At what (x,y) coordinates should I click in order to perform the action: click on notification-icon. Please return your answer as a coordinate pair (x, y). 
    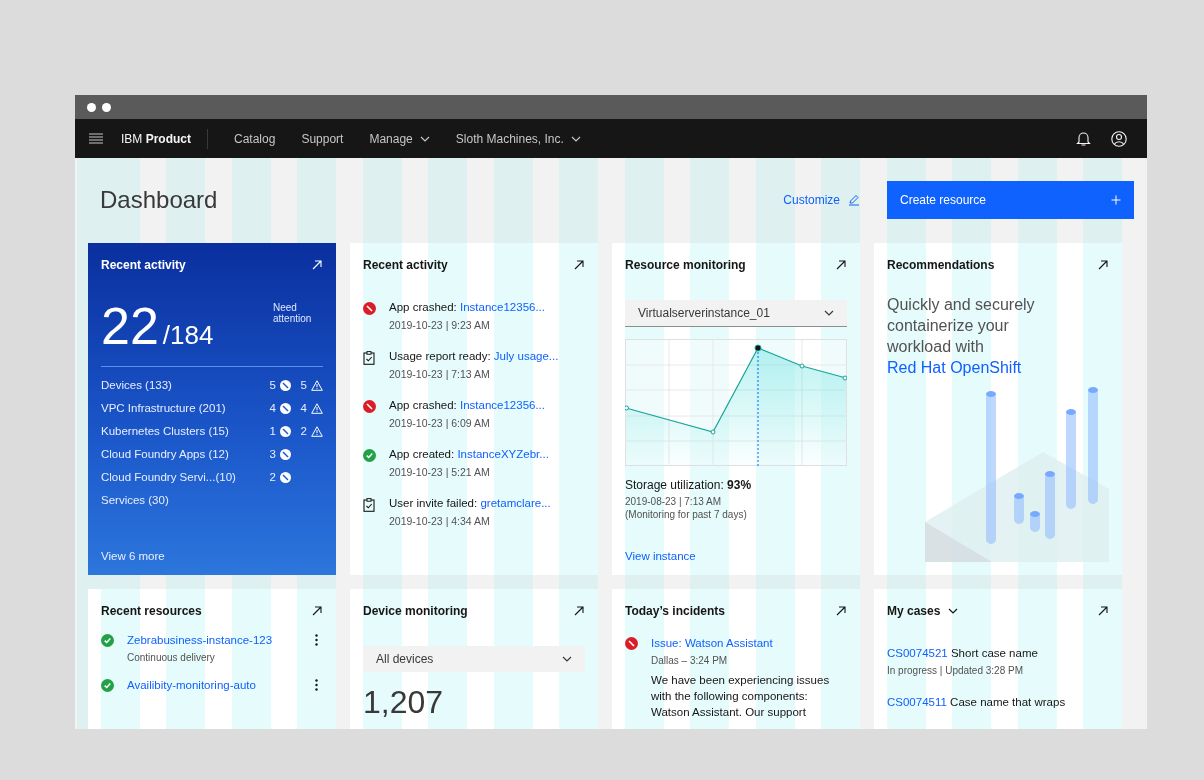
    Looking at the image, I should click on (1083, 138).